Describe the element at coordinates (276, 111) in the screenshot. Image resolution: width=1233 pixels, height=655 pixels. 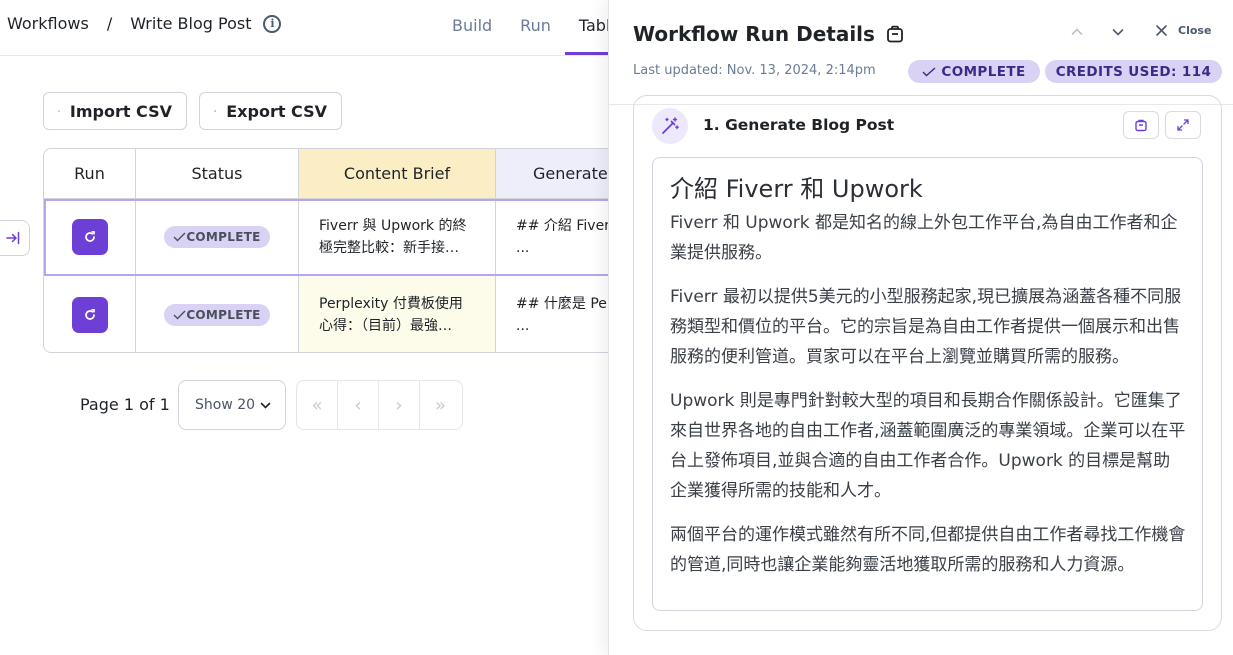
I see `export-csv-label: Export CSV` at that location.